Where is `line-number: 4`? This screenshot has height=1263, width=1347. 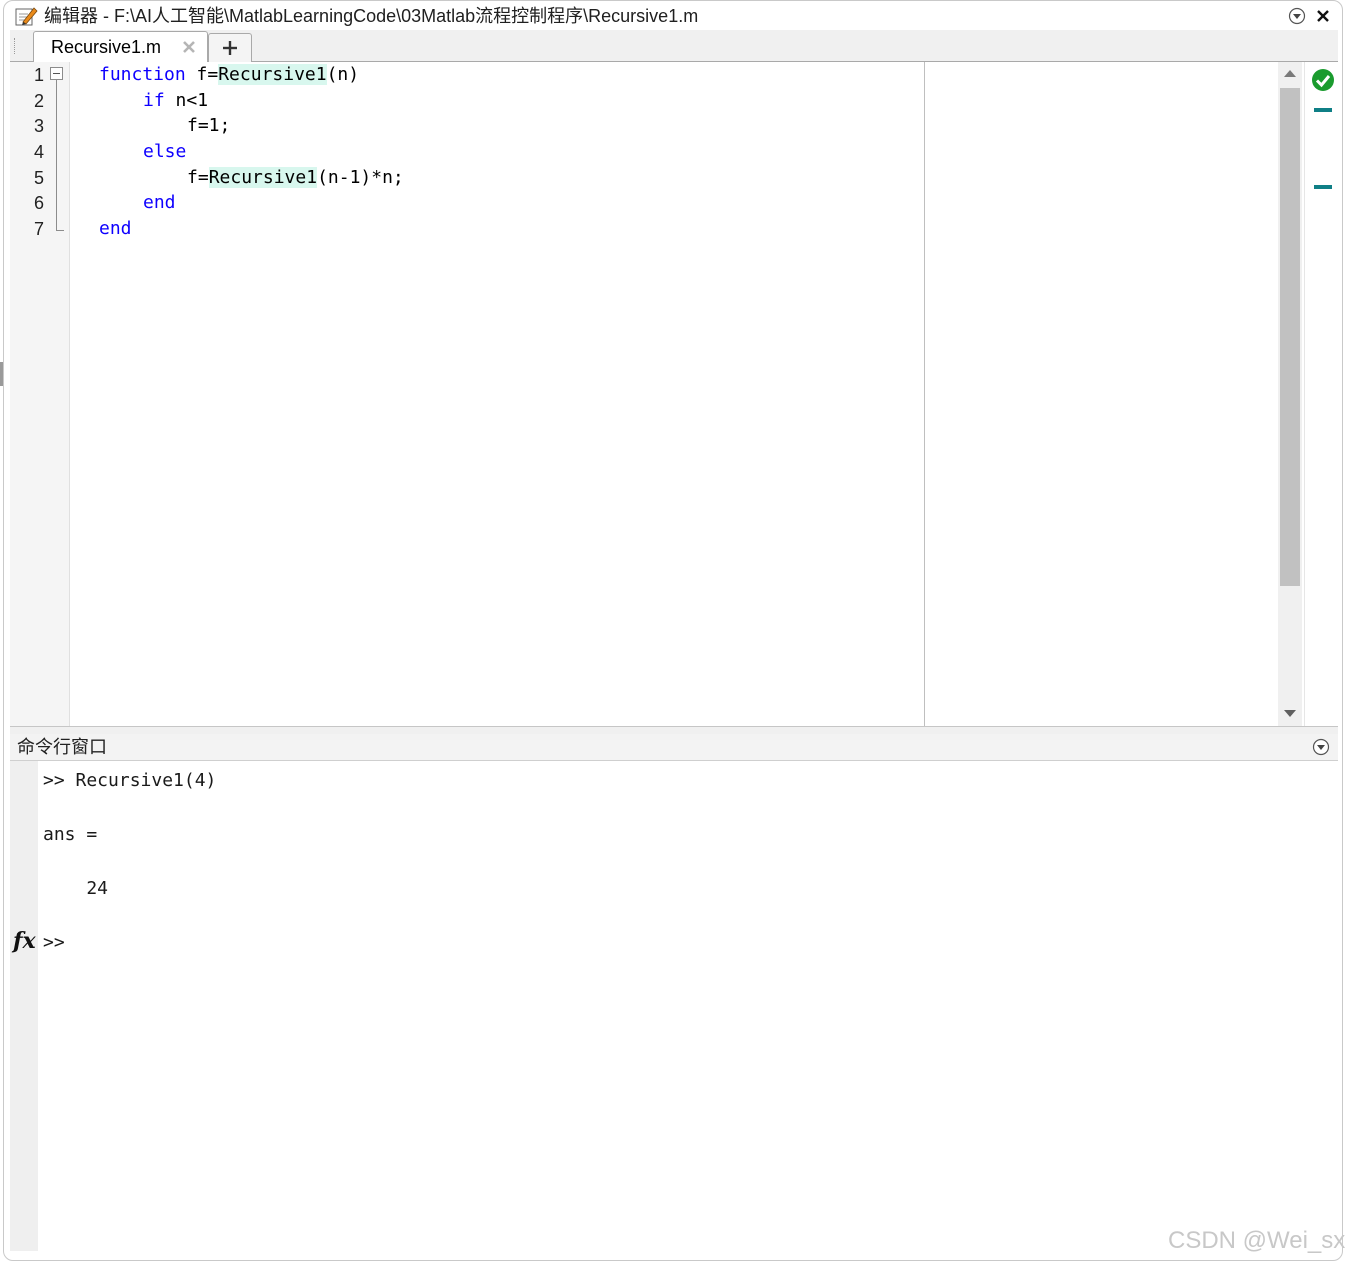
line-number: 4 is located at coordinates (38, 152).